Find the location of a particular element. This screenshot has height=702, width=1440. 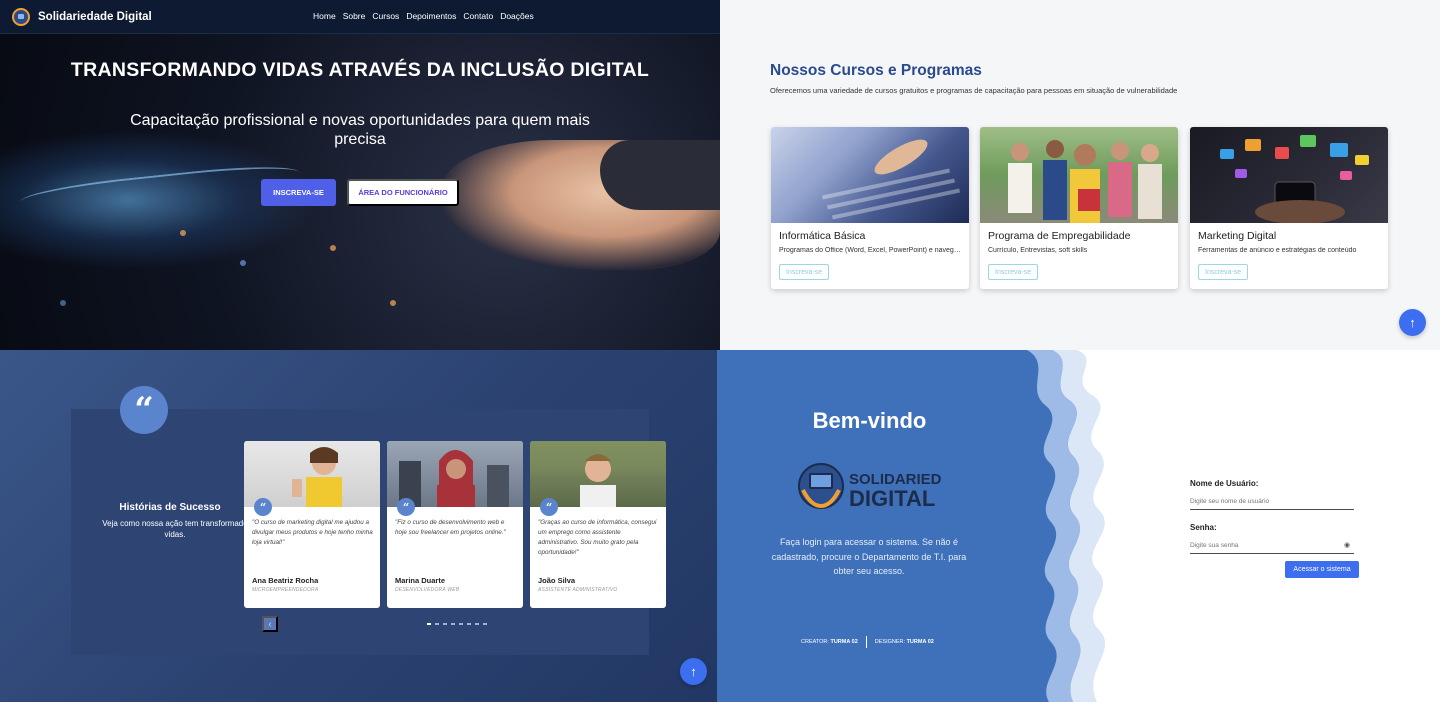

testimonial-role: MICROEMPREENDEDORA is located at coordinates (285, 590).